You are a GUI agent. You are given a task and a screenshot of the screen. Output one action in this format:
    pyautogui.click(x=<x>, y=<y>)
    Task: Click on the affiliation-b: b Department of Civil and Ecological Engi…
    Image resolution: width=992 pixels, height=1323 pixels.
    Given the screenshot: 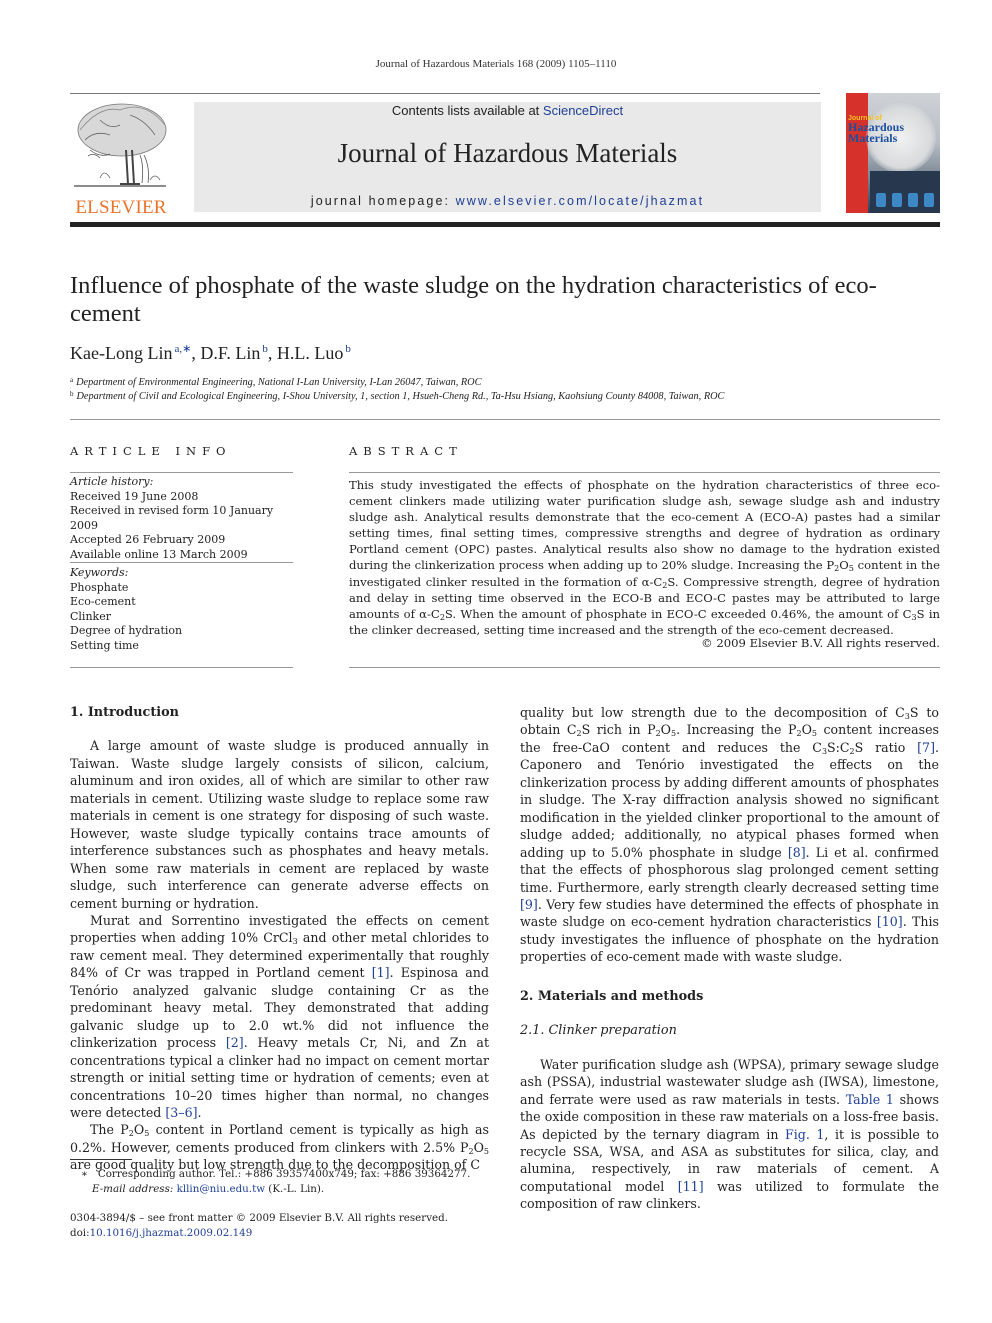 What is the action you would take?
    pyautogui.click(x=397, y=396)
    